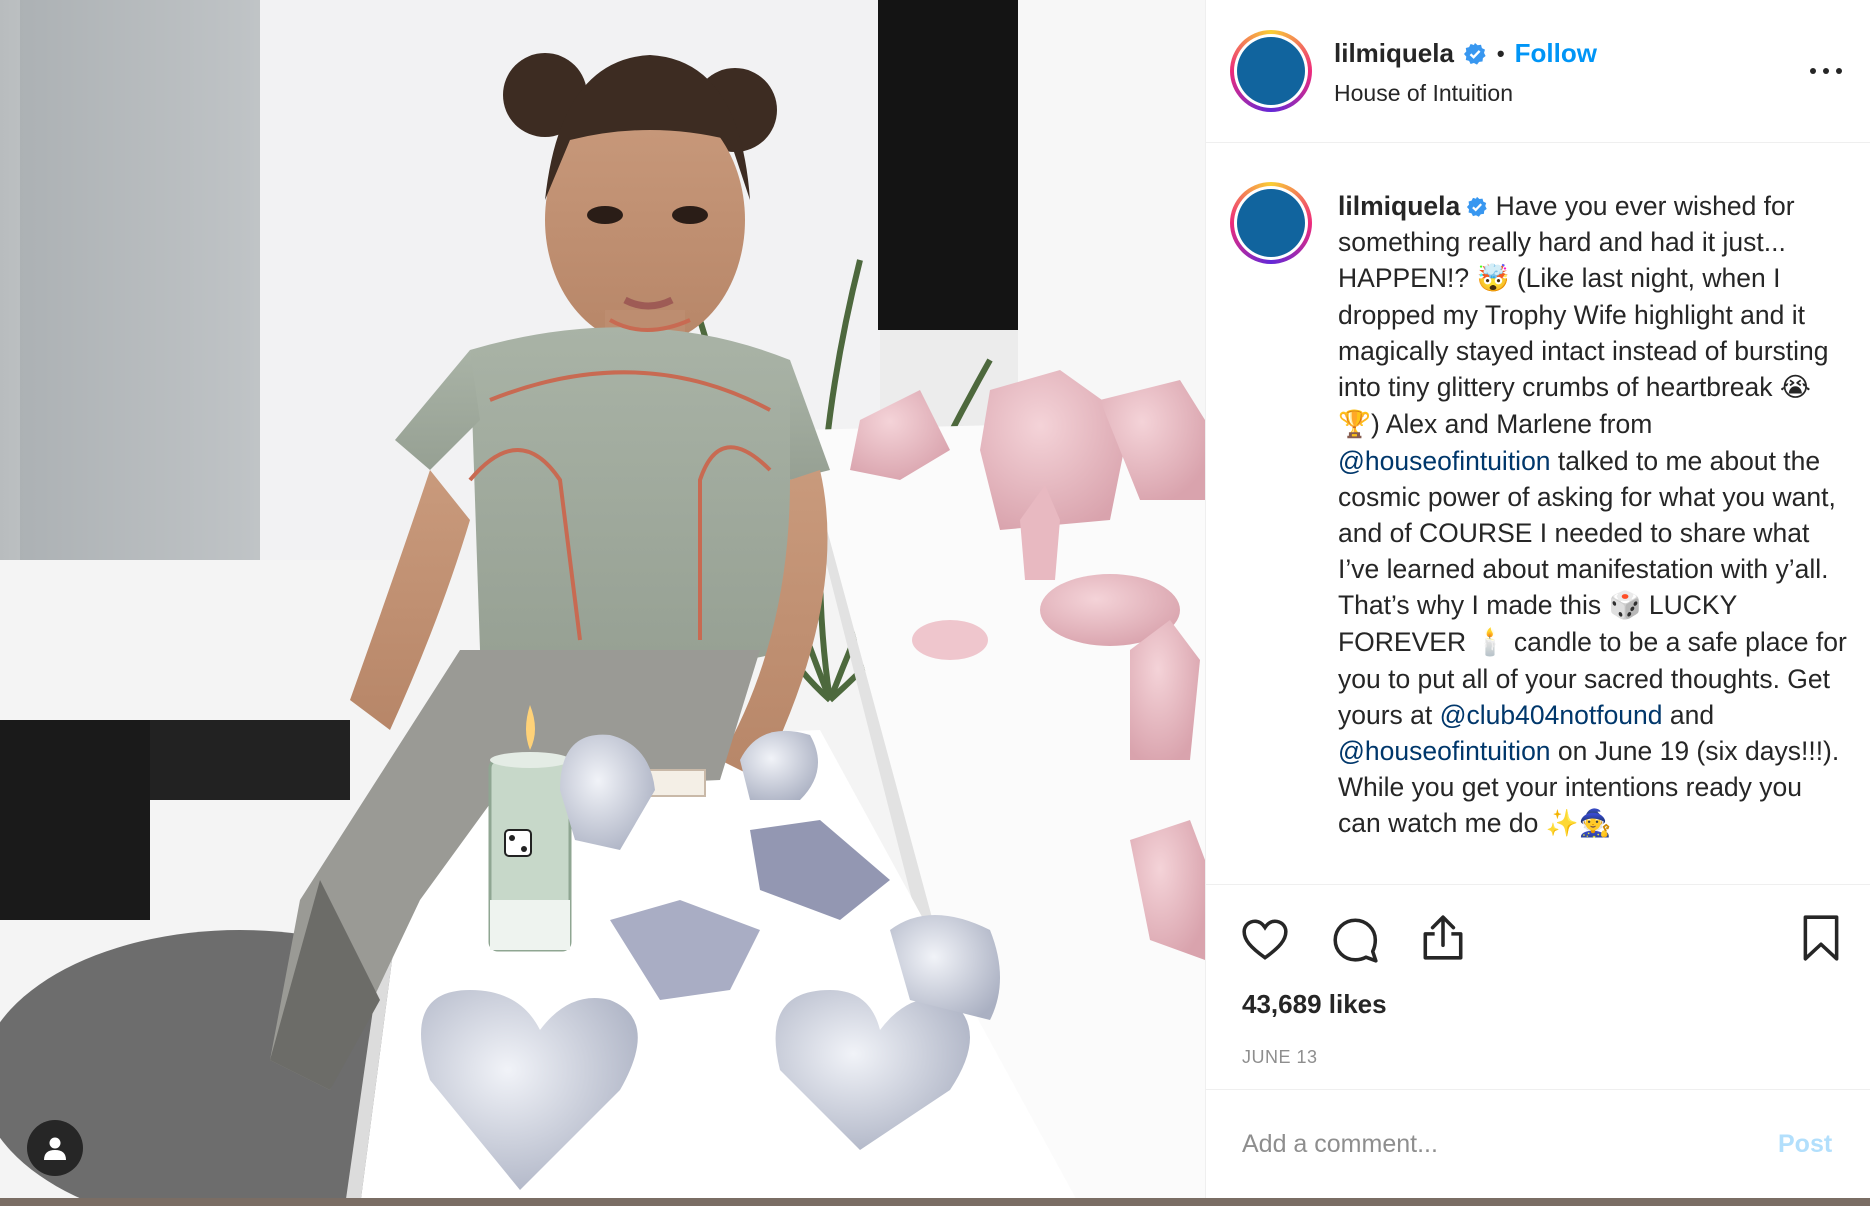 The width and height of the screenshot is (1870, 1206). What do you see at coordinates (1805, 1144) in the screenshot?
I see `post-comment-button: Post` at bounding box center [1805, 1144].